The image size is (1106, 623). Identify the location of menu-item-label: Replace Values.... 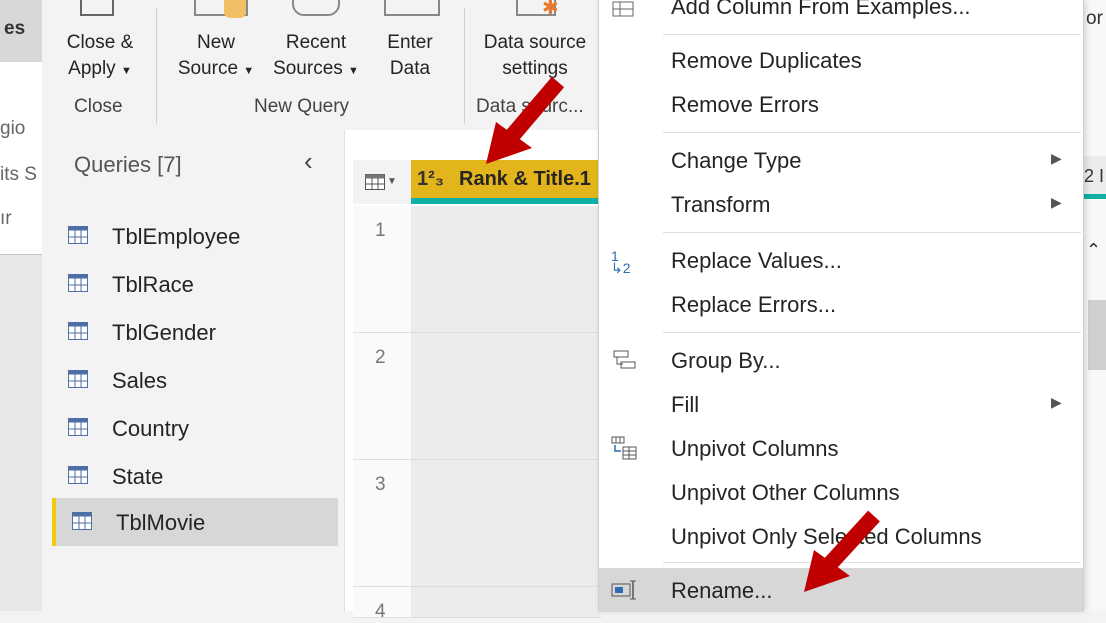
(756, 260).